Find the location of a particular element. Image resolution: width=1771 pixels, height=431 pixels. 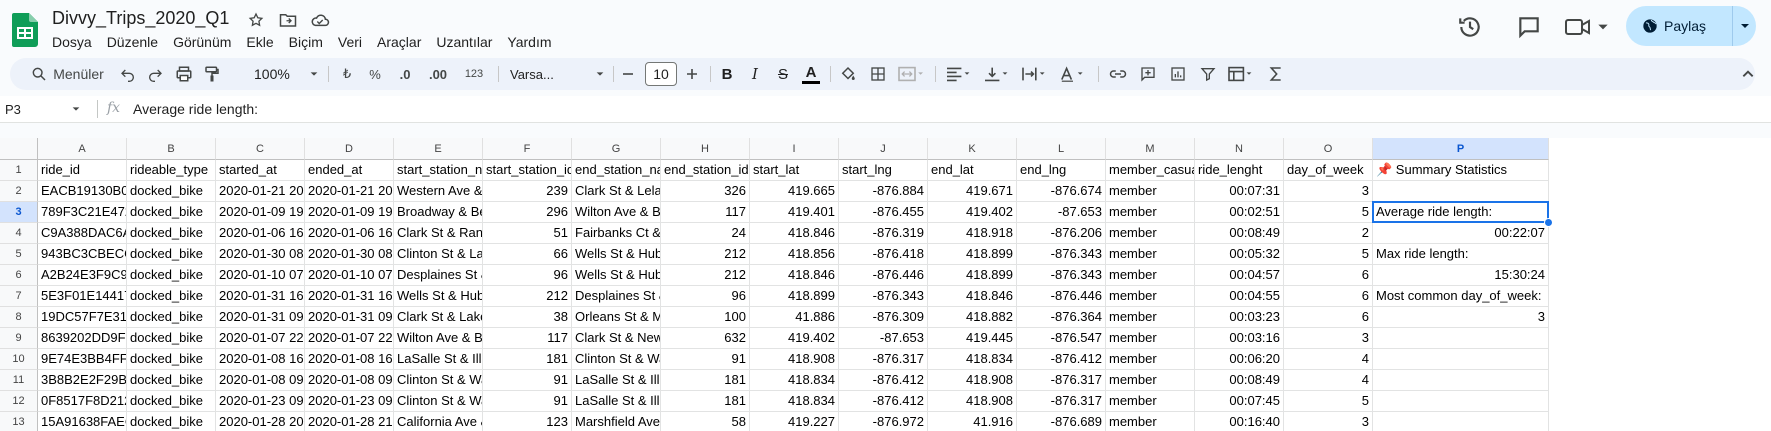

table-cell: 00:08:49 is located at coordinates (1239, 233).